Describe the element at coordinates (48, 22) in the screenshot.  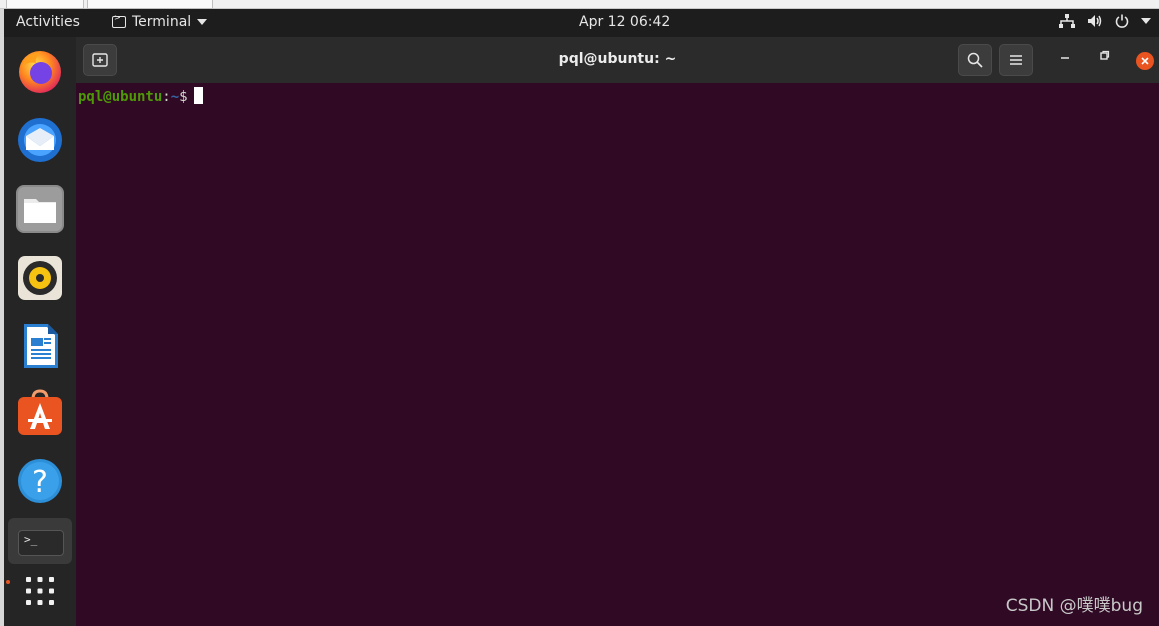
I see `activities-button: Activities` at that location.